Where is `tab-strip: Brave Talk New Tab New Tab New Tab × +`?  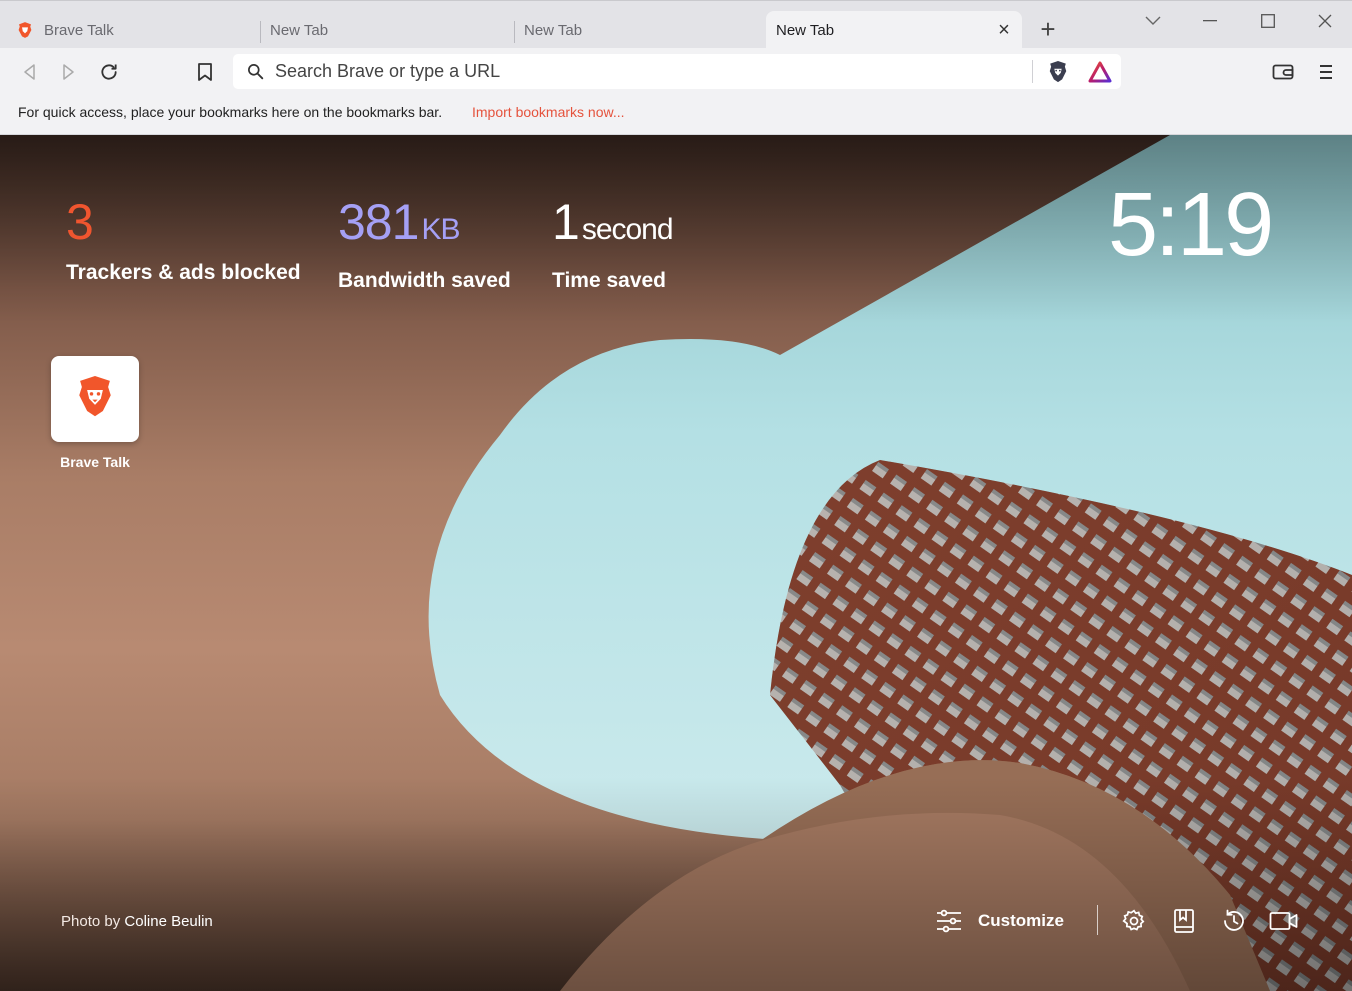 tab-strip: Brave Talk New Tab New Tab New Tab × + is located at coordinates (676, 24).